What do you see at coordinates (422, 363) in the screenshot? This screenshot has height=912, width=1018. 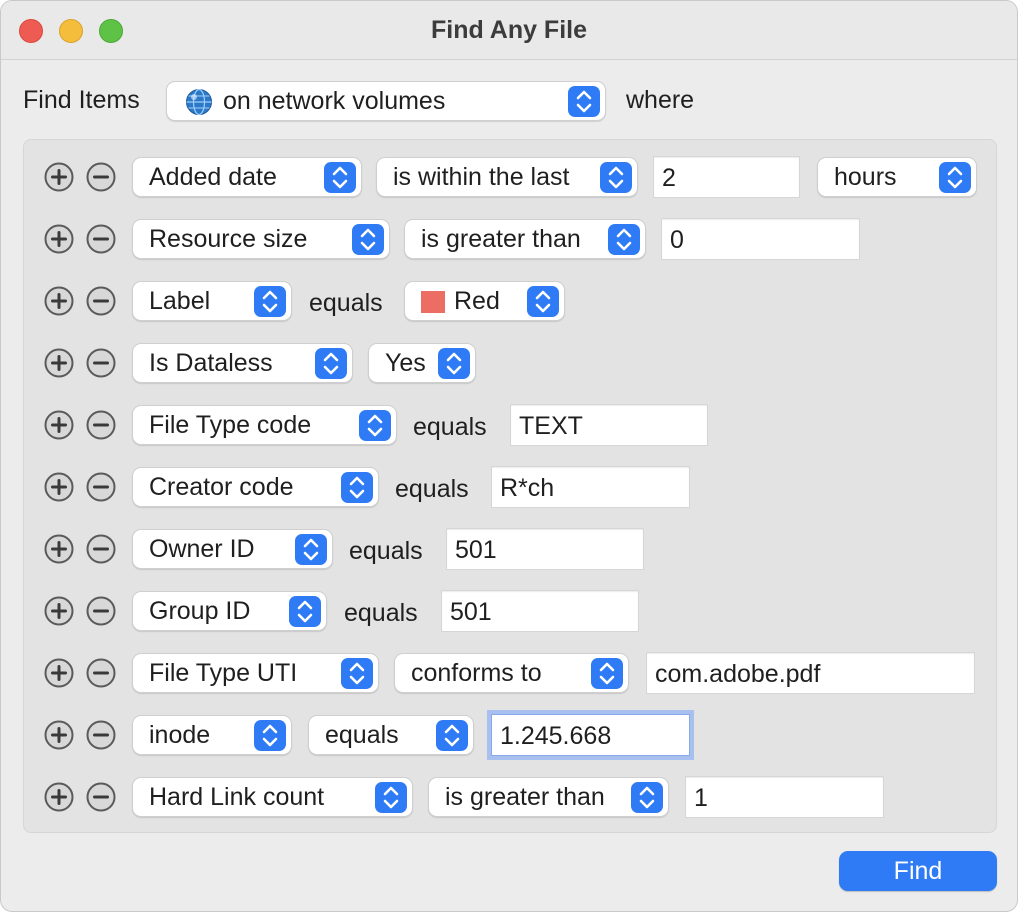 I see `value-popup: Yes` at bounding box center [422, 363].